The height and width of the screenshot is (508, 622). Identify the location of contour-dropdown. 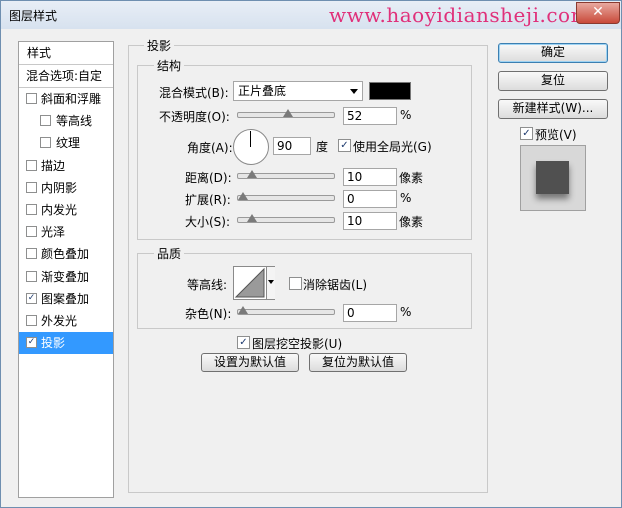
(270, 283).